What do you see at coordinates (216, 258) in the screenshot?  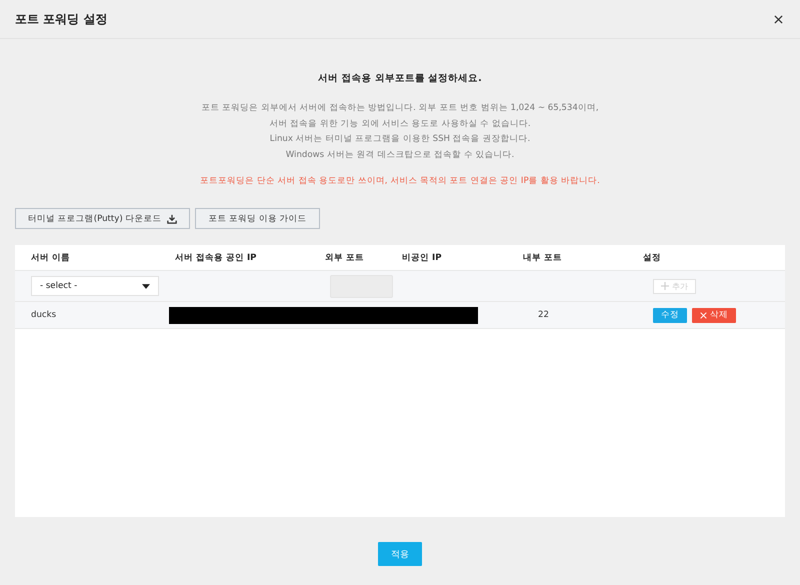 I see `column-header: 서버 접속용 공인 IP` at bounding box center [216, 258].